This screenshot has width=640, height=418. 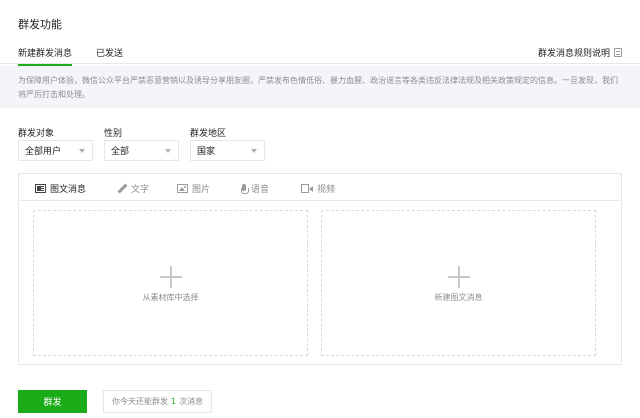 I want to click on type-tab-news: 图文消息, so click(x=60, y=188).